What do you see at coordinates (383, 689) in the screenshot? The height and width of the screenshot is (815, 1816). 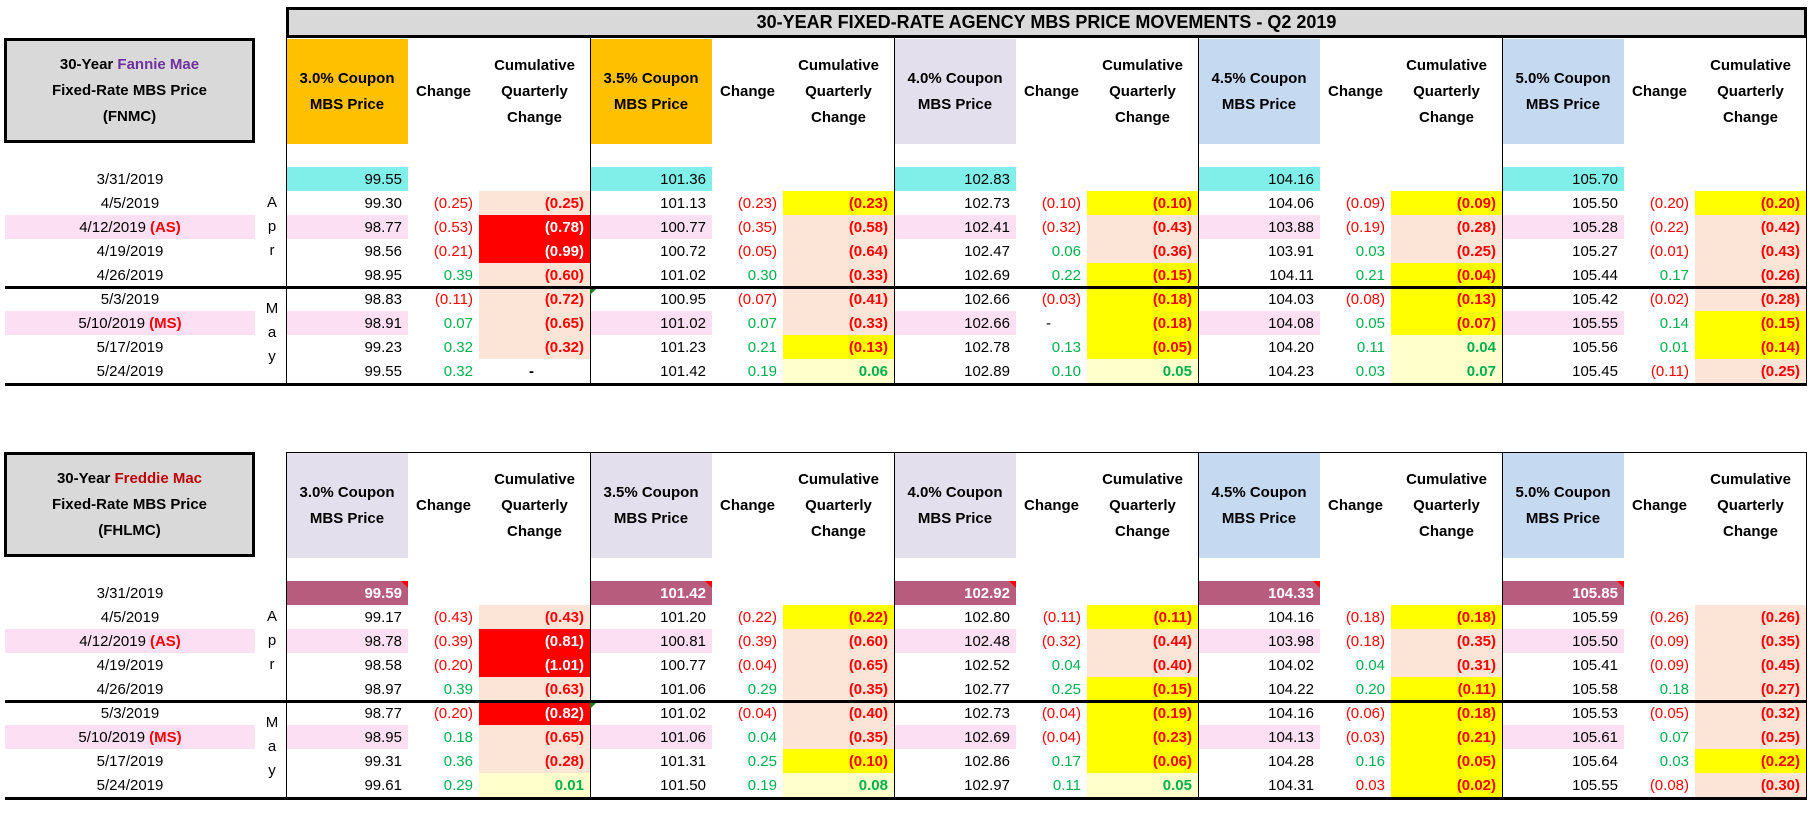 I see `price-cell: 98.97` at bounding box center [383, 689].